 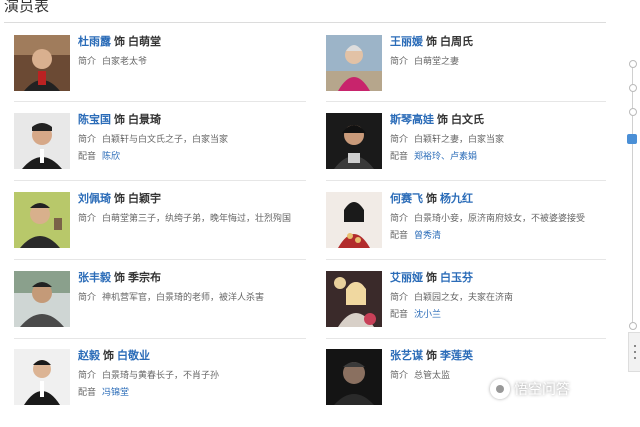 I want to click on actor-name-link: 杜雨露, so click(x=94, y=41).